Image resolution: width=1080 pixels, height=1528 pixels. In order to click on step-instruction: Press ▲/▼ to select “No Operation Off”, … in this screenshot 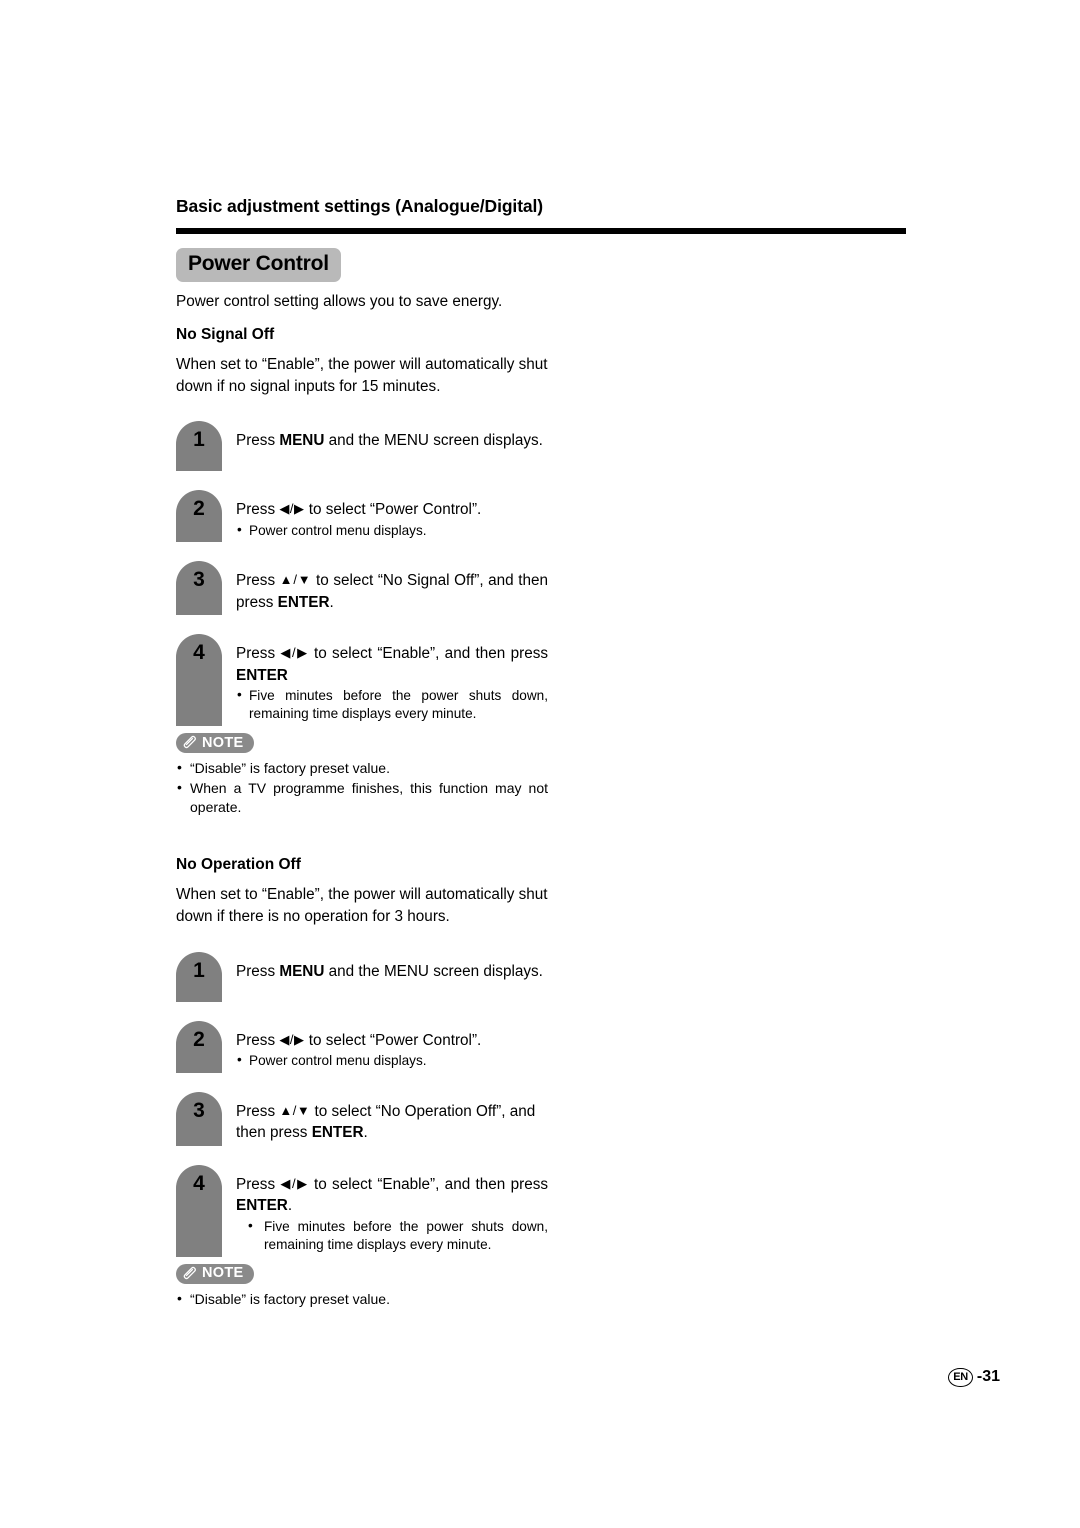, I will do `click(392, 1122)`.